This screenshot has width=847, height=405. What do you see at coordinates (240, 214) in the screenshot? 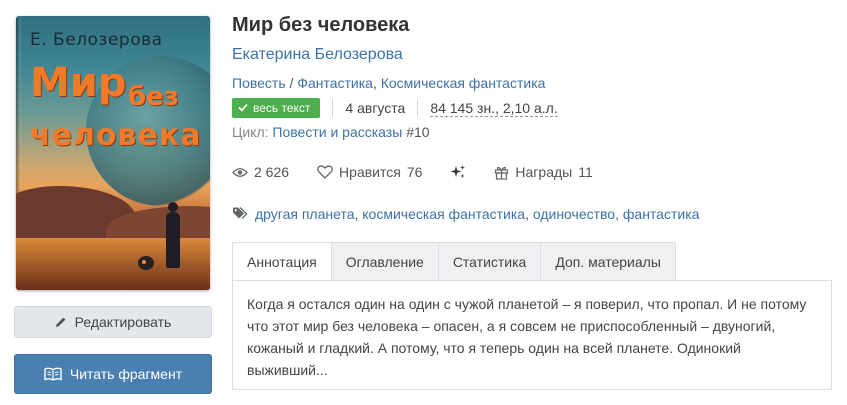
I see `tag-icon` at bounding box center [240, 214].